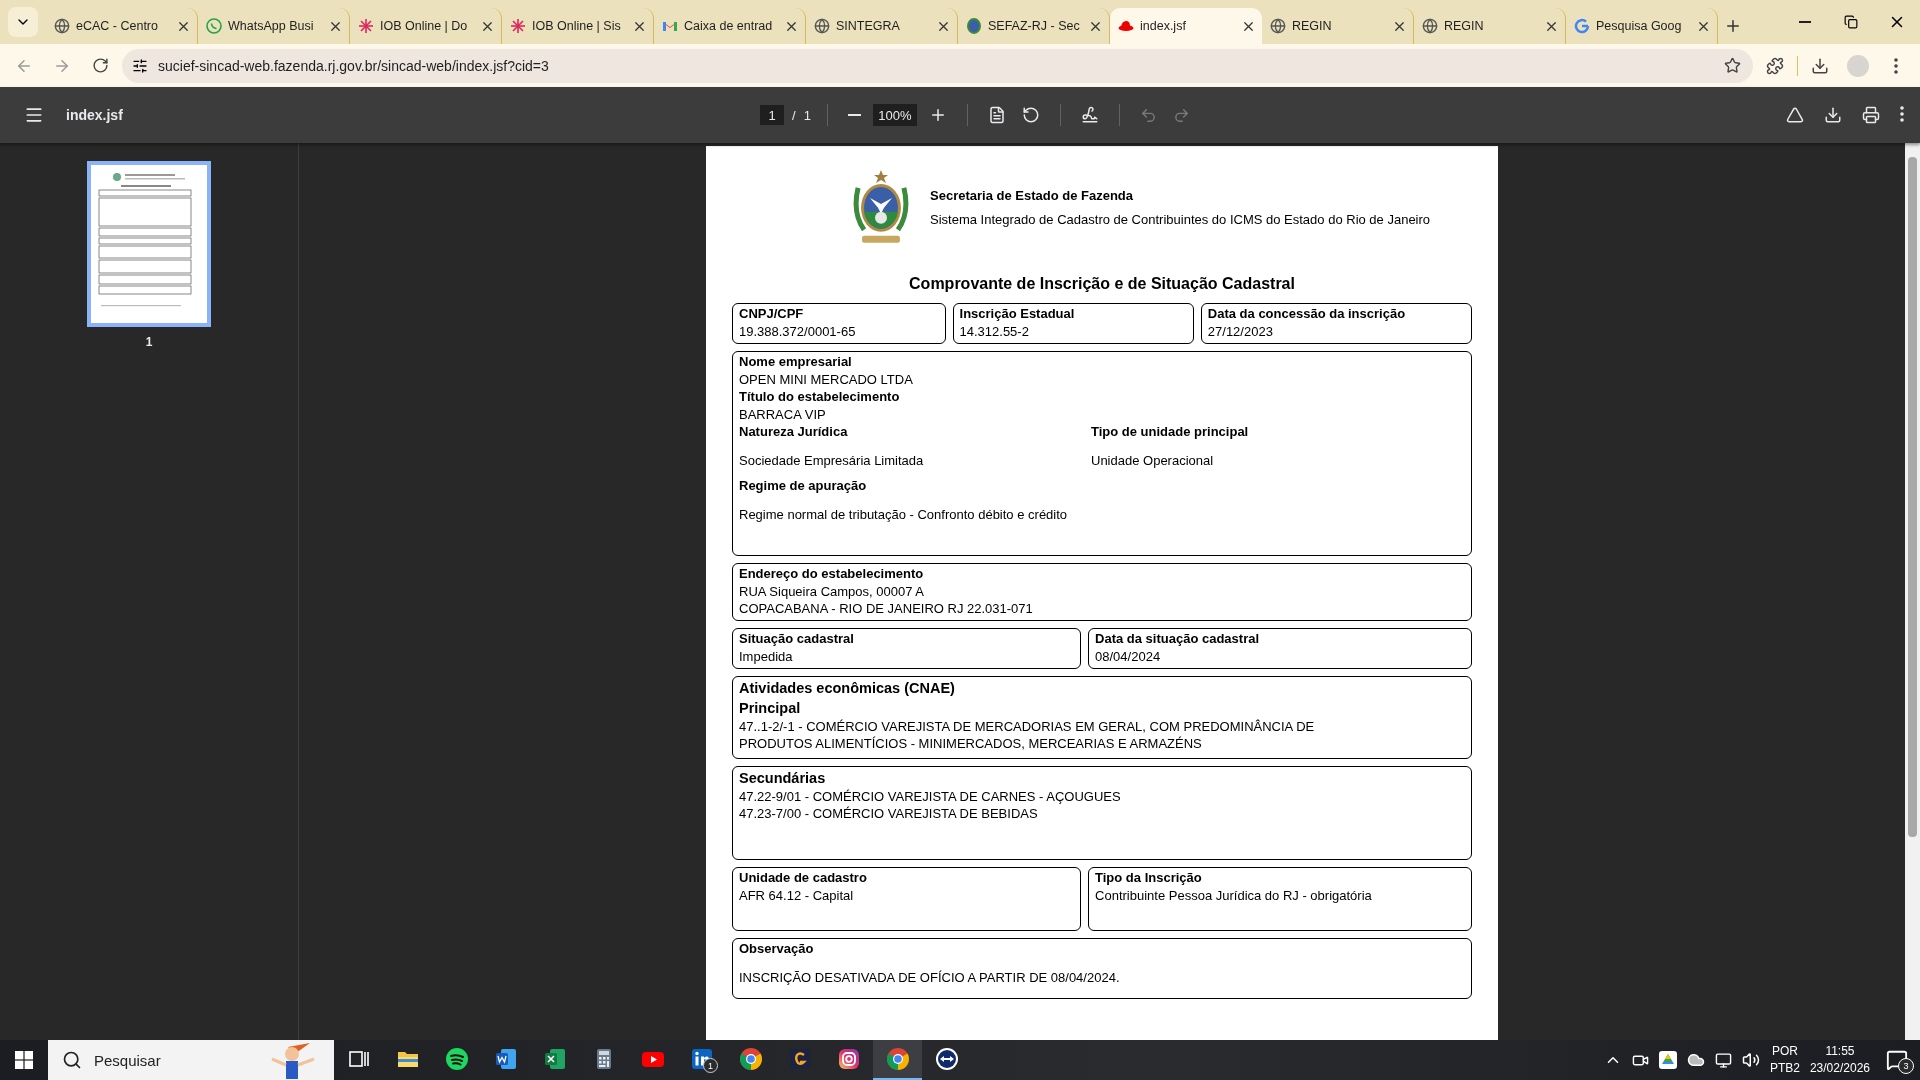  I want to click on field-label: Observação, so click(777, 948).